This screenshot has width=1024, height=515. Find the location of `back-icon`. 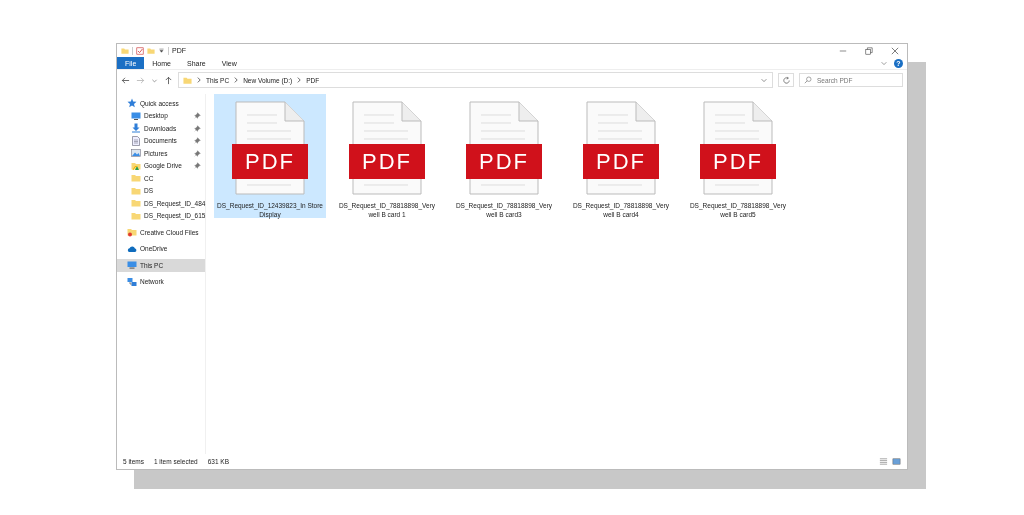

back-icon is located at coordinates (125, 80).